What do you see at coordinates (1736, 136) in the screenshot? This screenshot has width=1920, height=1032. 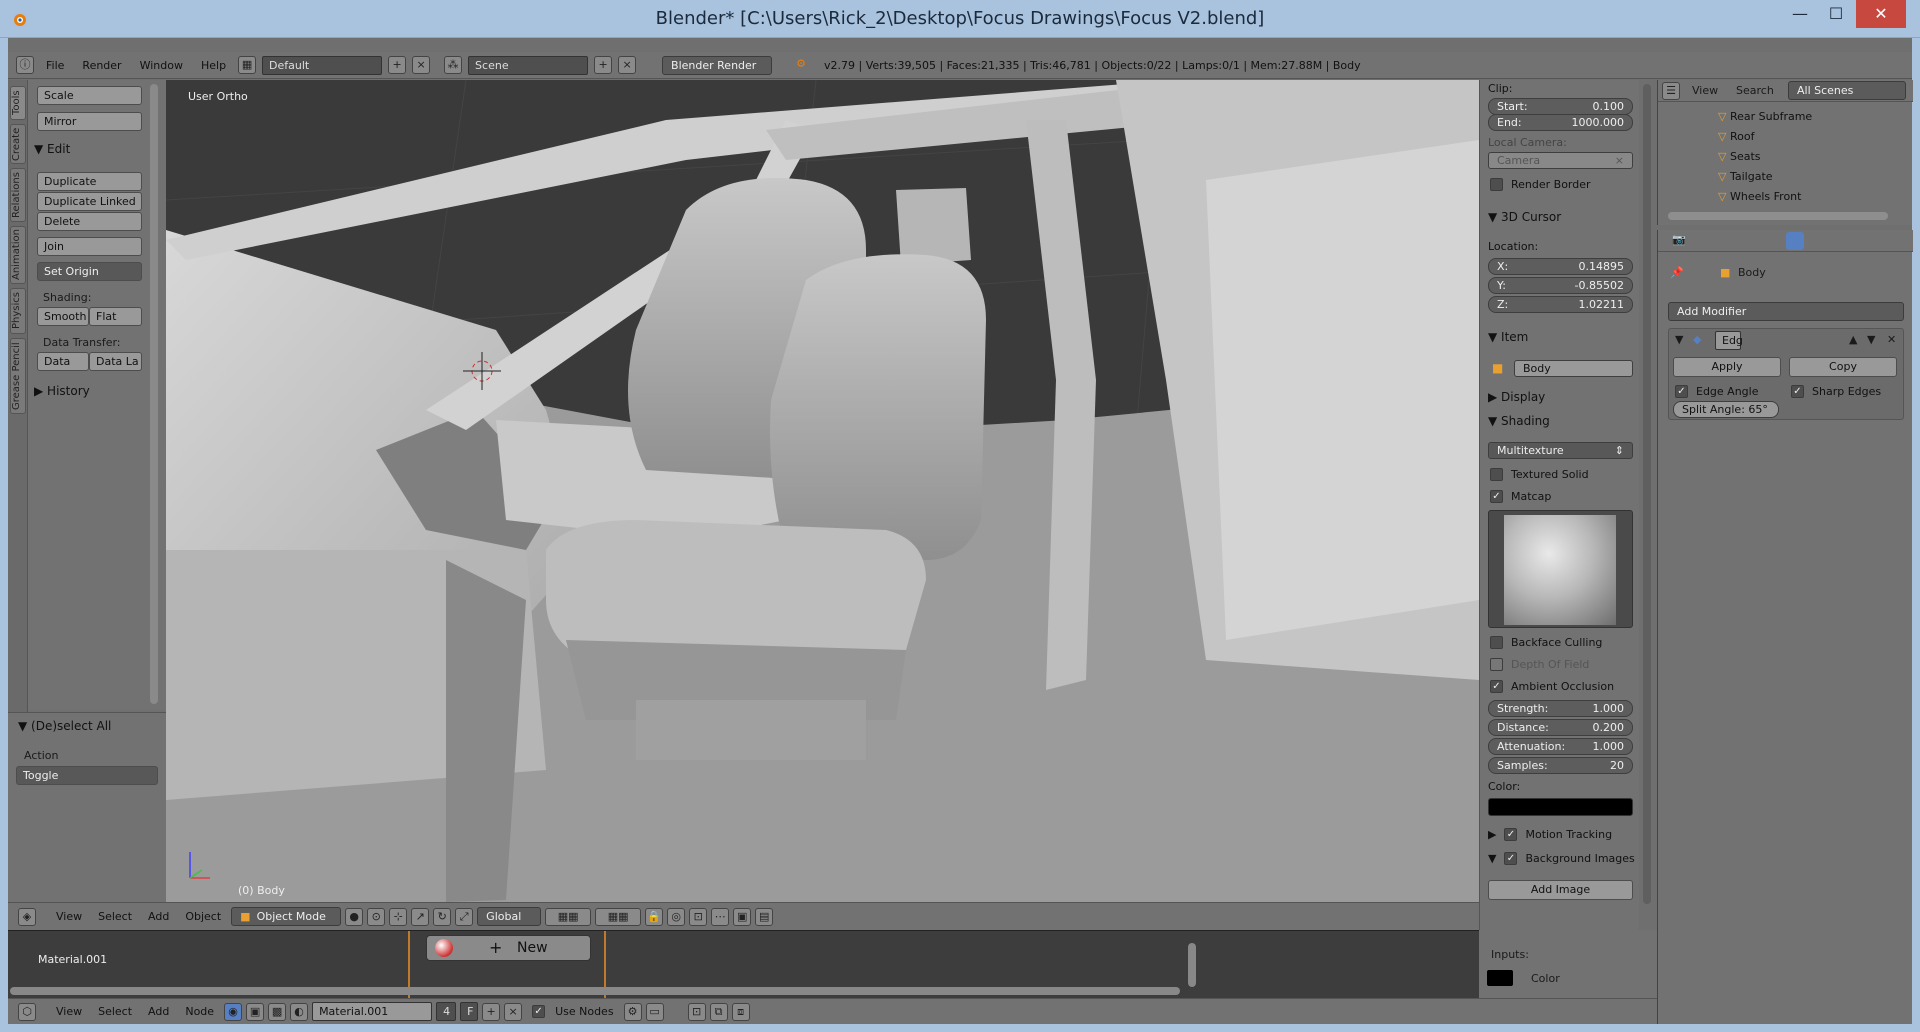 I see `outliner-row: ▽ Roof` at bounding box center [1736, 136].